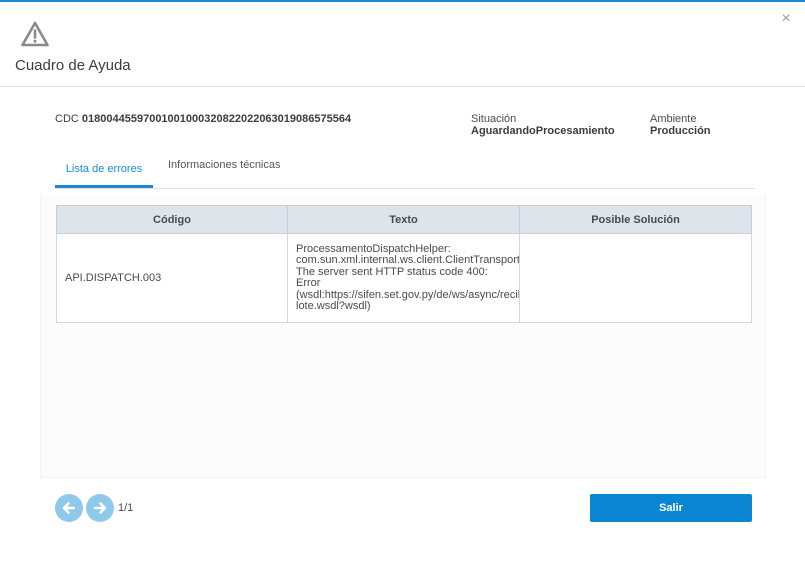 This screenshot has width=805, height=567. Describe the element at coordinates (104, 170) in the screenshot. I see `tab-lista-de-errores: Lista de errores` at that location.